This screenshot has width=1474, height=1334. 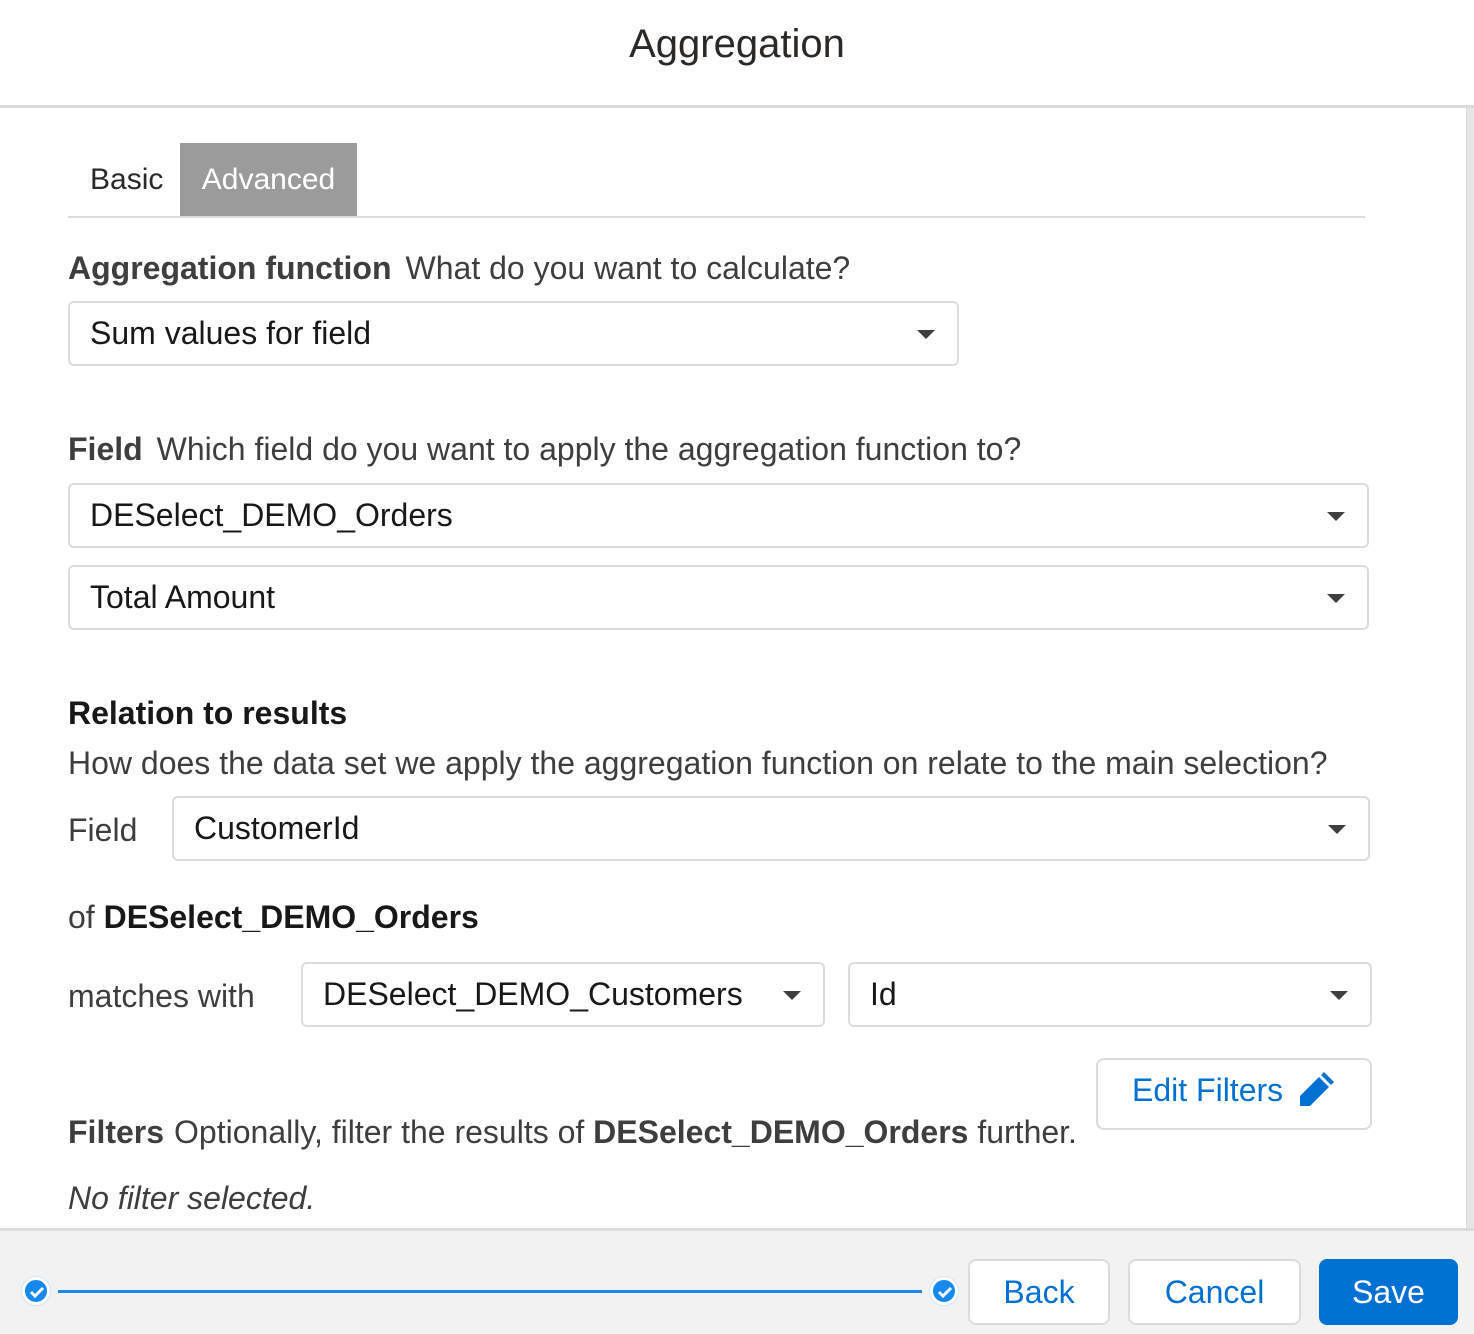 I want to click on relation-title: Relation to results, so click(x=208, y=713).